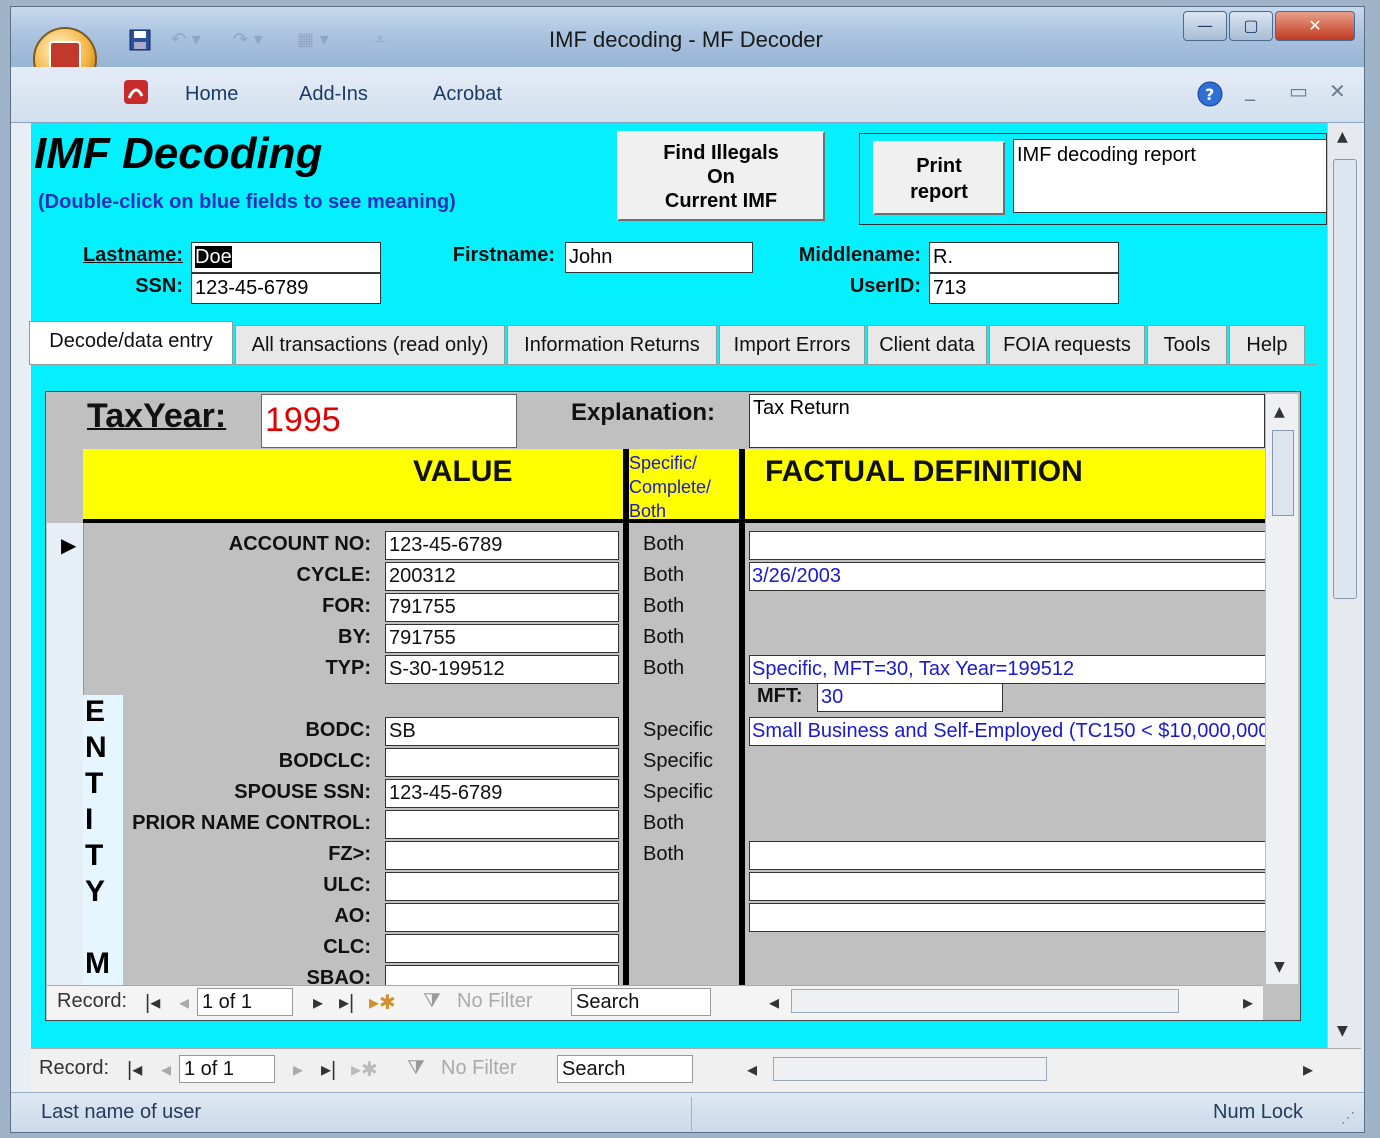  Describe the element at coordinates (298, 1069) in the screenshot. I see `main-next-record-icon: ▸` at that location.